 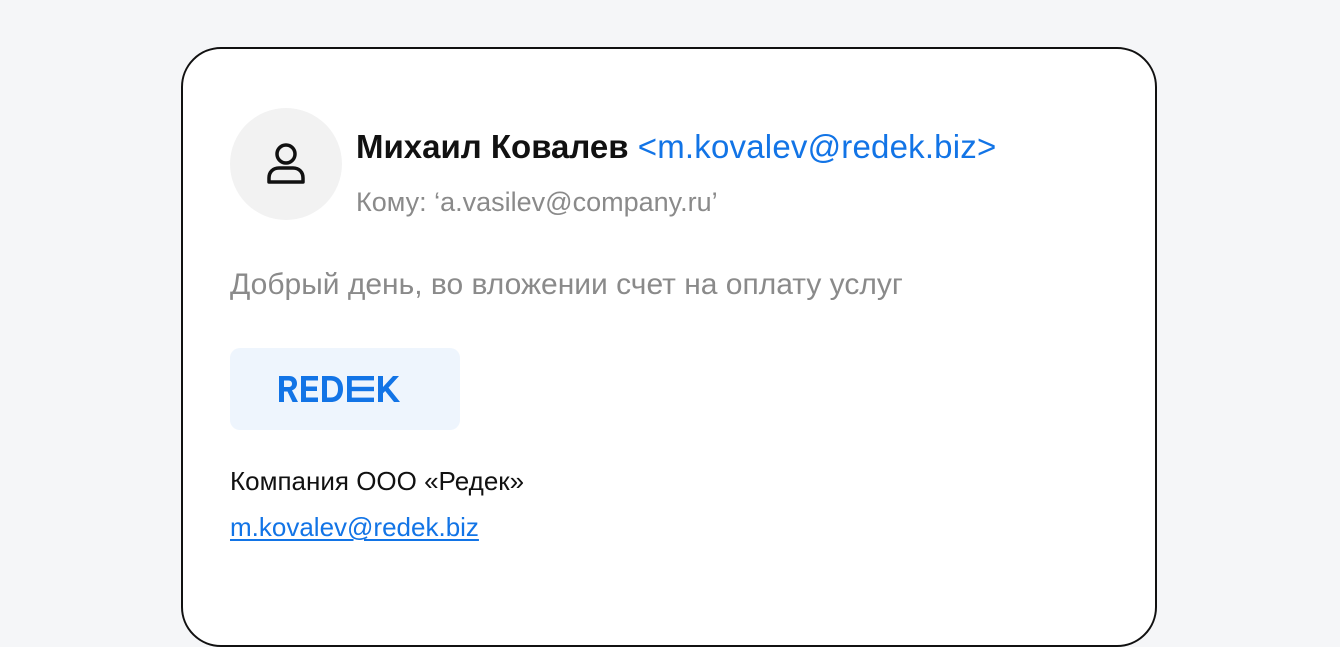 I want to click on signature-email-link: m.kovalev@redek.biz, so click(x=354, y=527).